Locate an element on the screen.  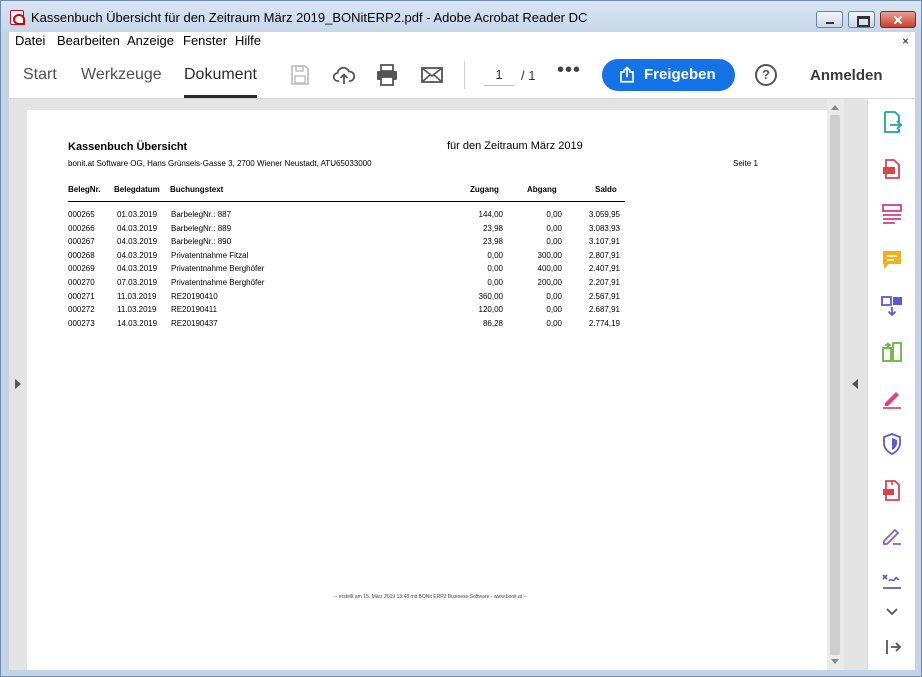
menu-hilfe: Hilfe is located at coordinates (248, 40).